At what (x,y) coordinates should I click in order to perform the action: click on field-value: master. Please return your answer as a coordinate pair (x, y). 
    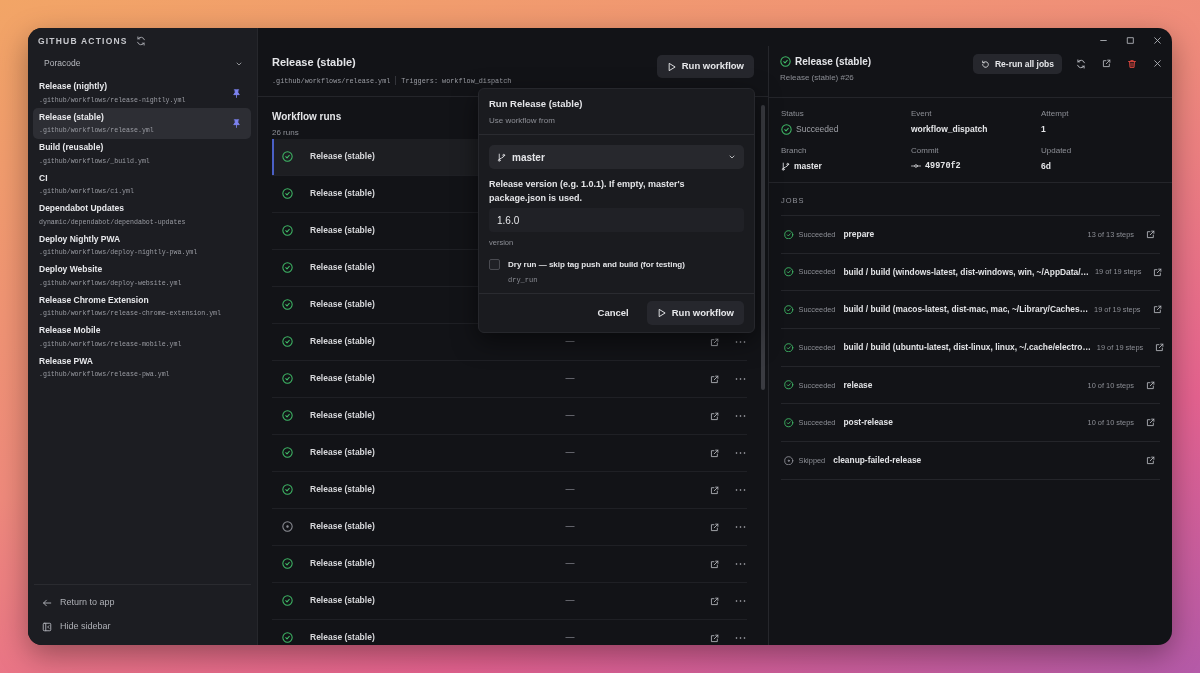
    Looking at the image, I should click on (808, 166).